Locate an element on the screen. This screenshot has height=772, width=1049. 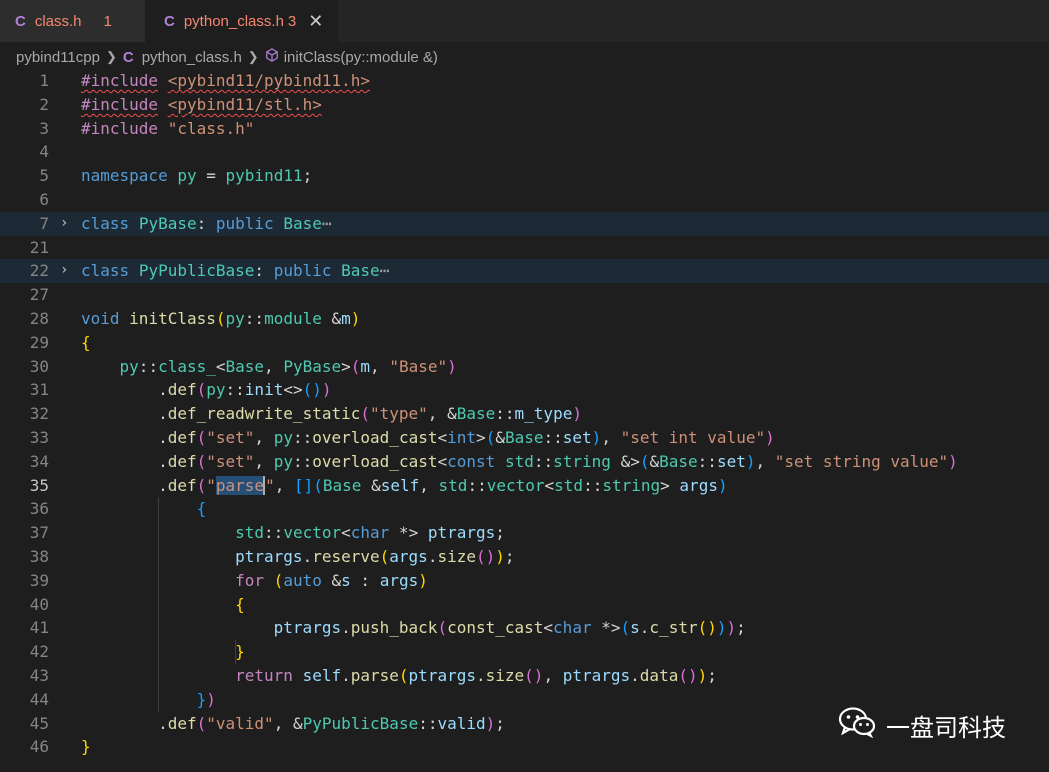
line-number: 7 is located at coordinates (44, 223).